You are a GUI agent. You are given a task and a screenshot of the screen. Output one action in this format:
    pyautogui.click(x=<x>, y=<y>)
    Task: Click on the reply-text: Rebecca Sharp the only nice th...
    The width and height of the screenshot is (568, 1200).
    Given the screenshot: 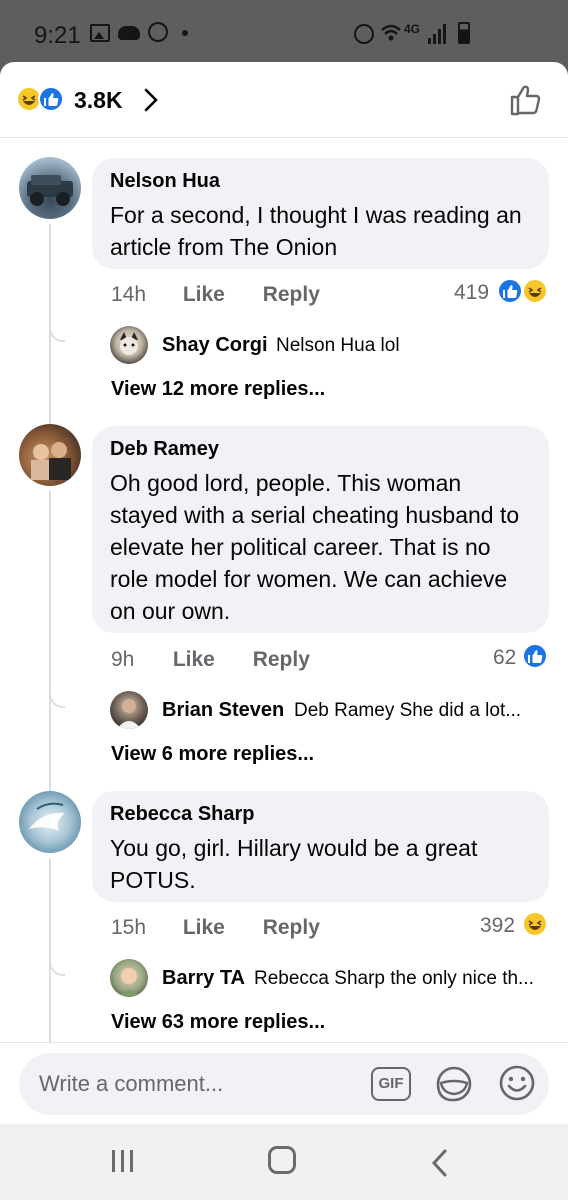 What is the action you would take?
    pyautogui.click(x=394, y=978)
    